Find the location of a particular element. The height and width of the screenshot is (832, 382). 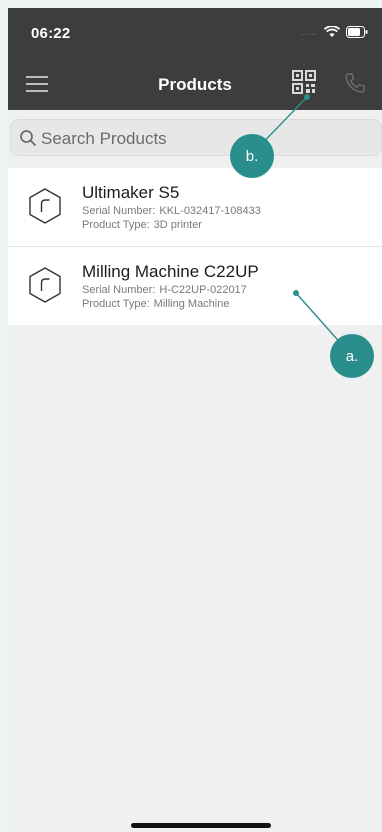

search-input: Search Products is located at coordinates (196, 137).